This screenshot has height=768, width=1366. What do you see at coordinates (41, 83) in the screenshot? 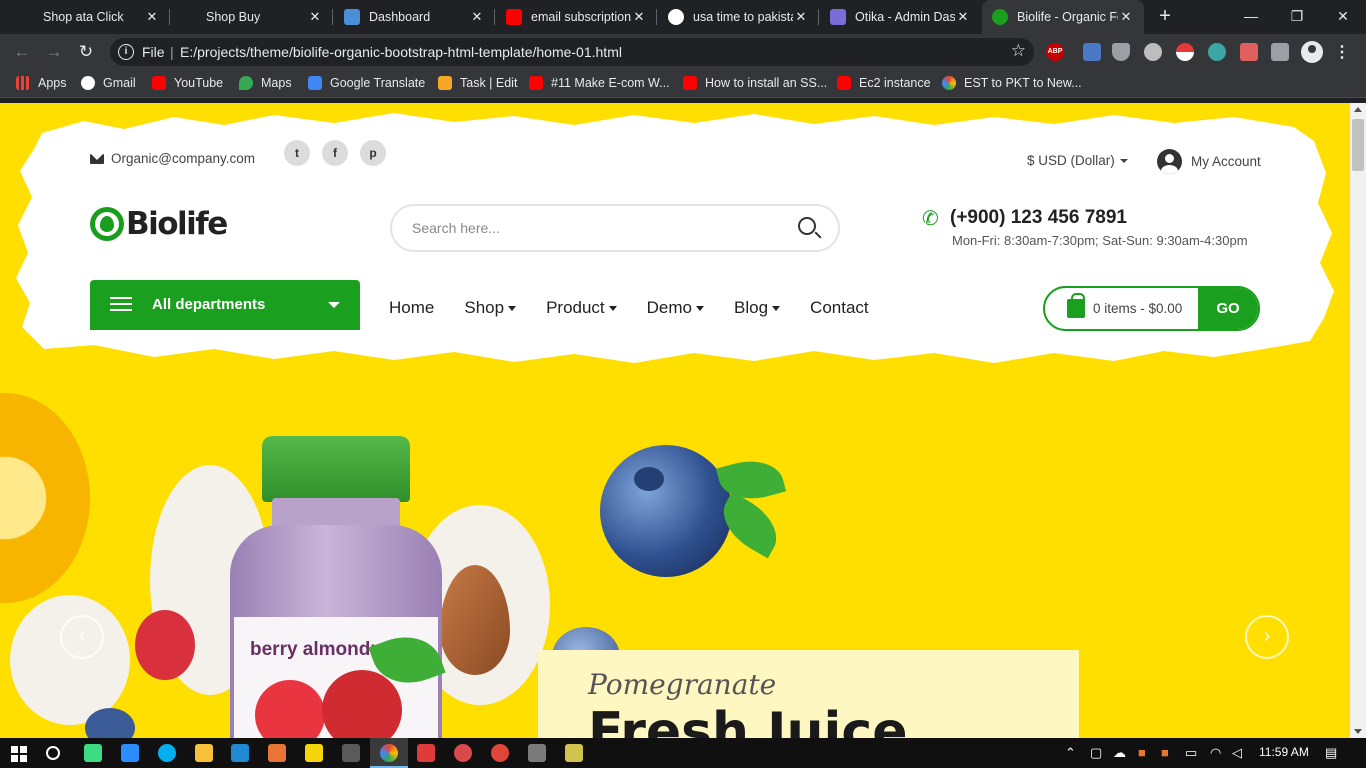
I see `bookmark-apps: Apps` at bounding box center [41, 83].